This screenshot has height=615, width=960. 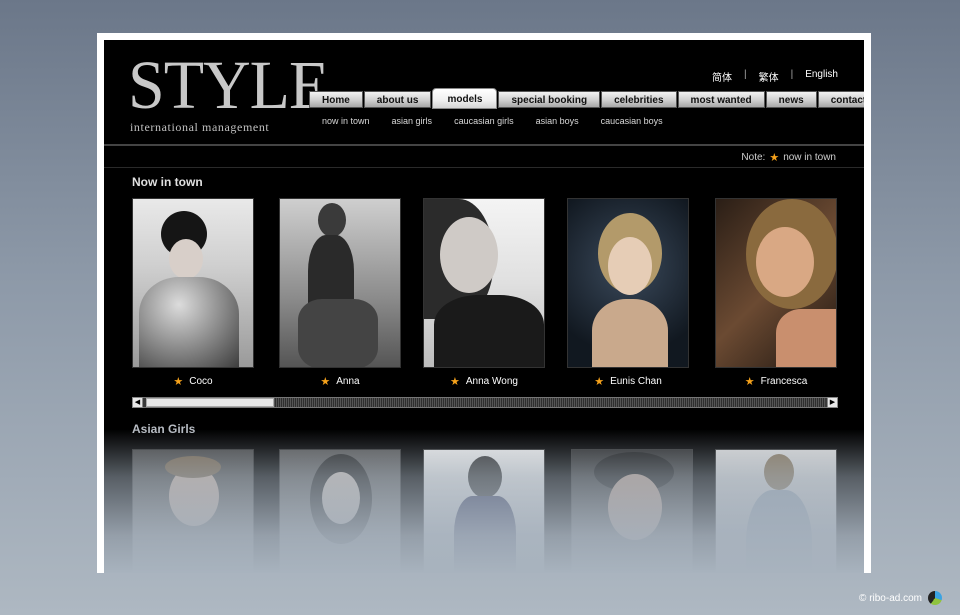 I want to click on language-switcher: 简体 | 繁体 | English, so click(x=775, y=76).